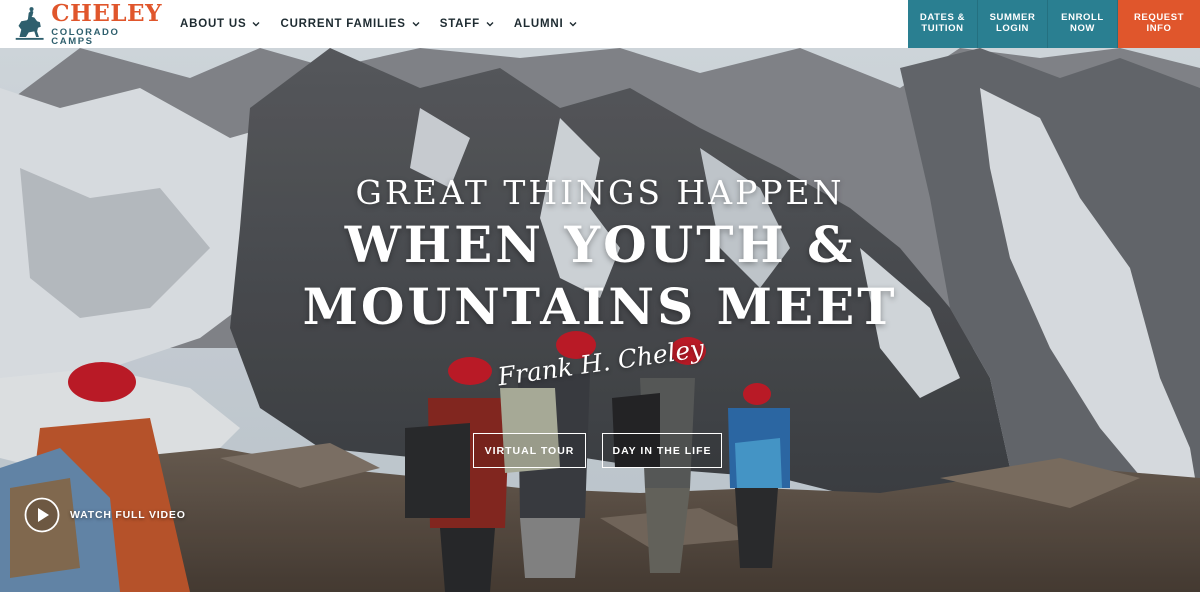  I want to click on hero-line-1: GREAT THINGS HAPPEN, so click(600, 192).